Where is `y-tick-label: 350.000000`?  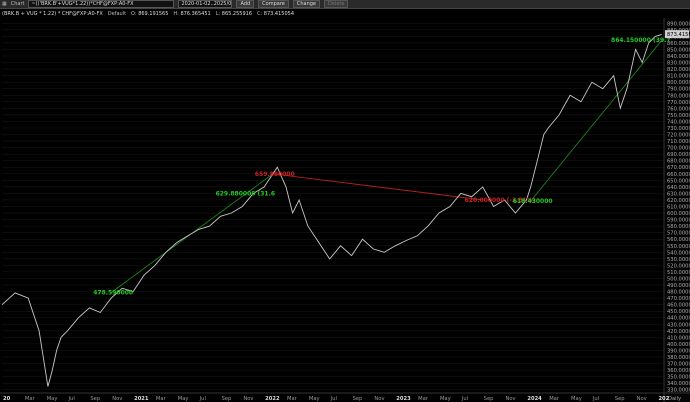
y-tick-label: 350.000000 is located at coordinates (678, 378).